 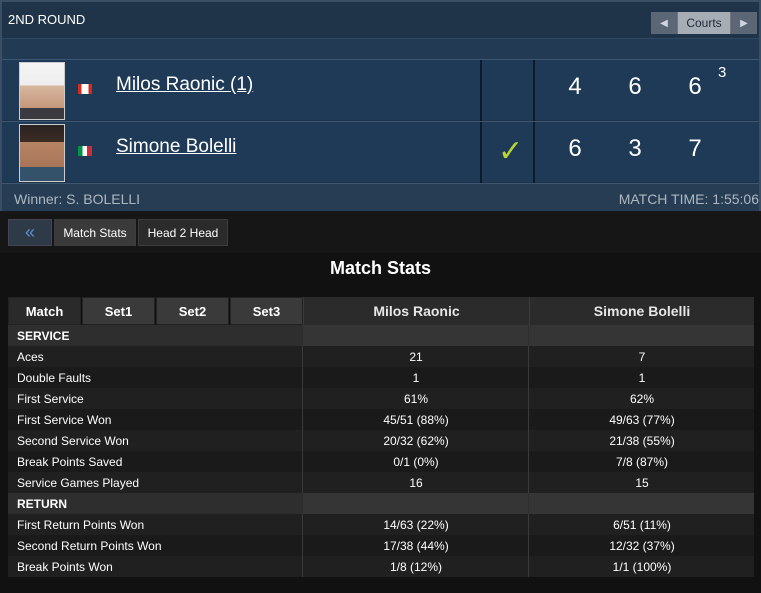 I want to click on tab-bar: « Match Stats Head 2 Head, so click(x=380, y=232).